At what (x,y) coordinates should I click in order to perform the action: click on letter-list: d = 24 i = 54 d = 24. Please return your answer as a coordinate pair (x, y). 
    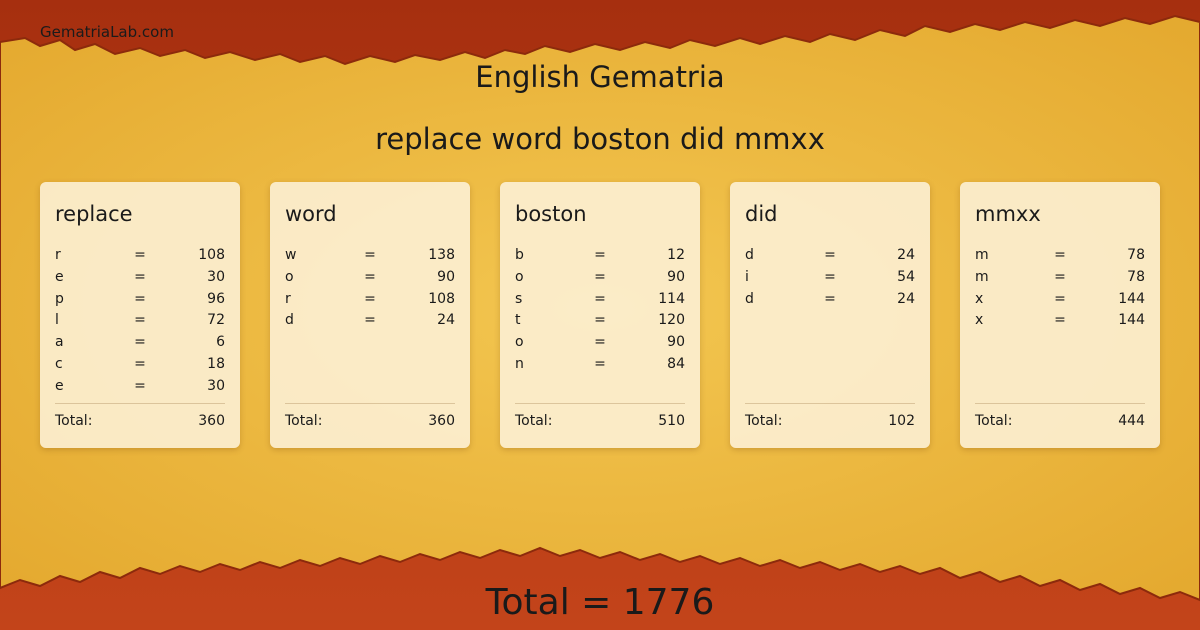
    Looking at the image, I should click on (830, 277).